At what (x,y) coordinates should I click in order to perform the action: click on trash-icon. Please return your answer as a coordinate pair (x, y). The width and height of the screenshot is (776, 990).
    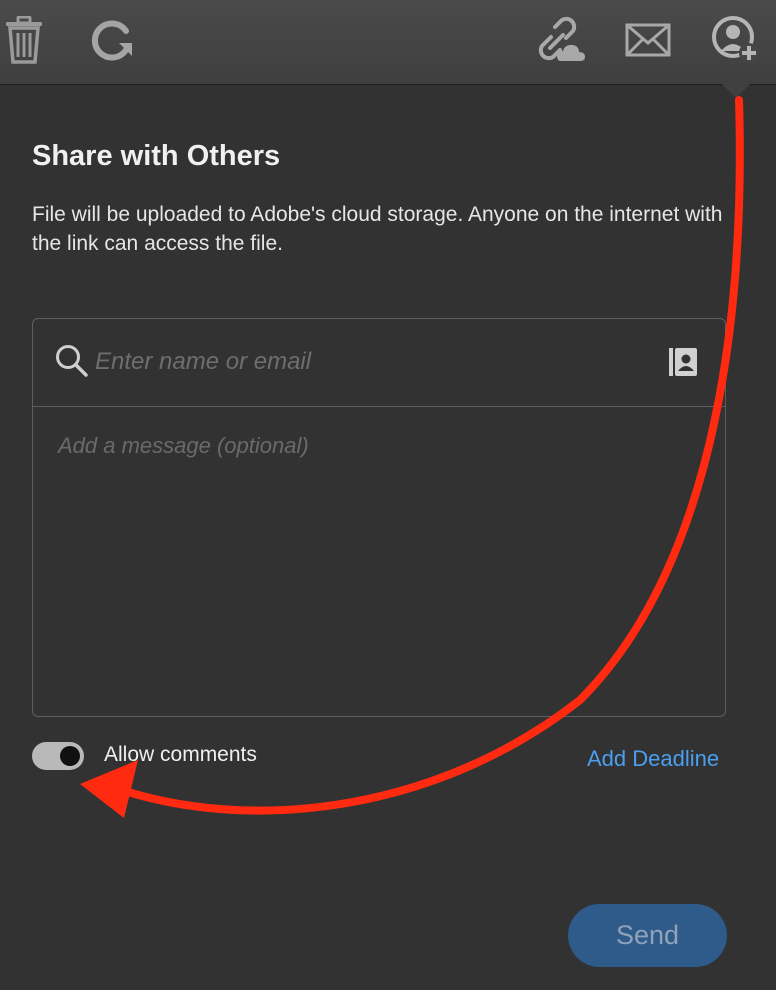
    Looking at the image, I should click on (26, 40).